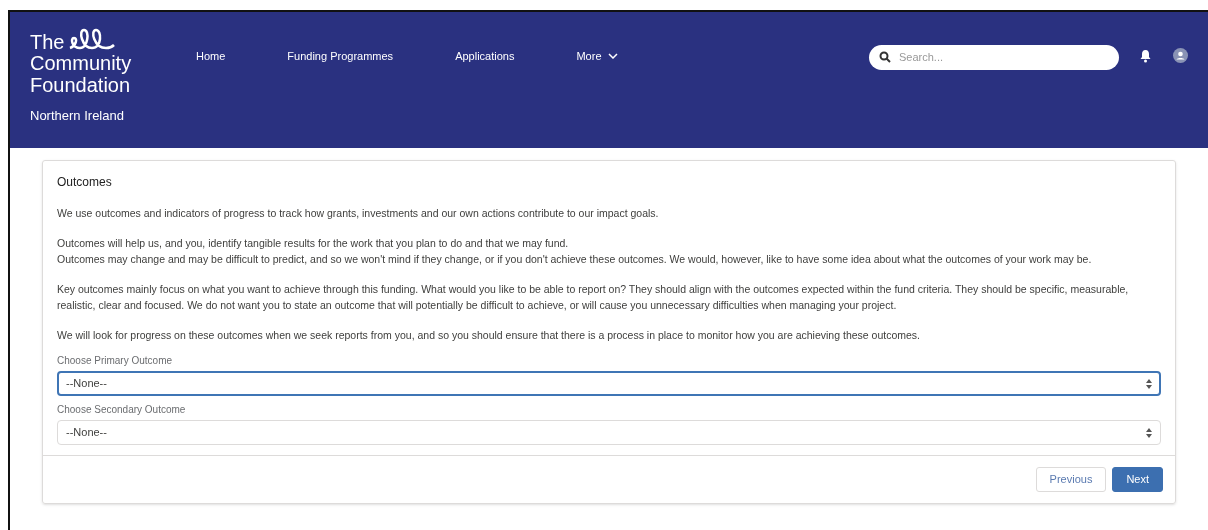 Image resolution: width=1208 pixels, height=530 pixels. What do you see at coordinates (593, 297) in the screenshot?
I see `paragraph: Key outcomes mainly focus on what you want to achieve through this funding. What would you like to be able to report on? They should align with the outcomes expected within the fund criteria. They should be specific, measurable, realistic, clear and focused. We do not want you to state an outcome that will potentially be difficult to achieve, or will cause you unnecessary difficulties when managing your project.` at bounding box center [593, 297].